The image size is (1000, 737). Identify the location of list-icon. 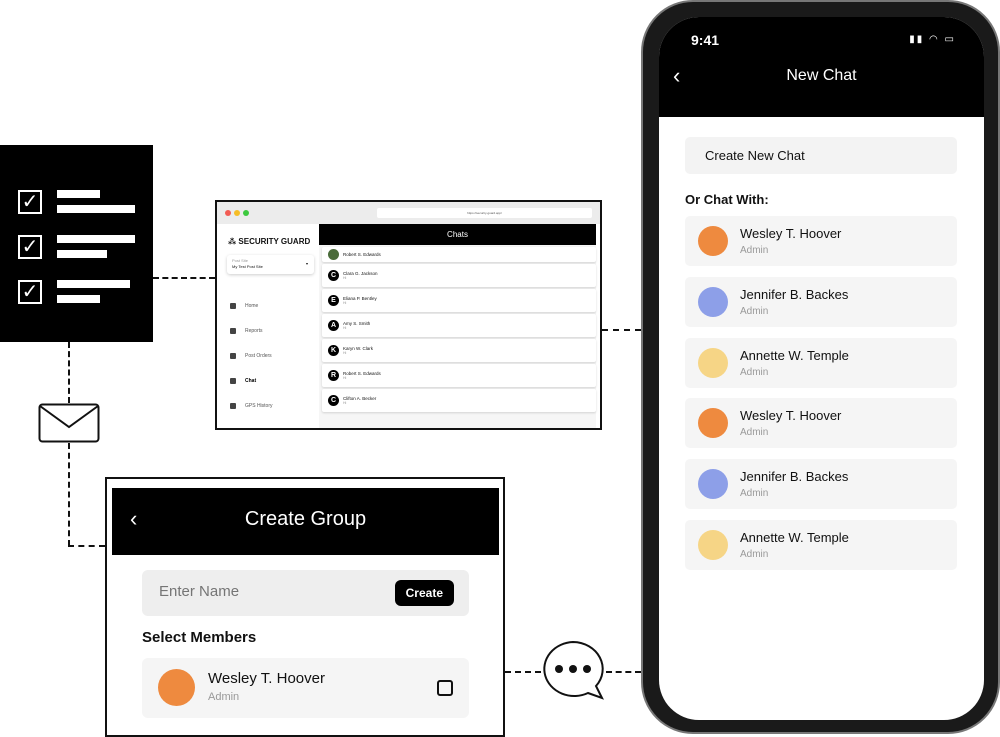
(233, 331).